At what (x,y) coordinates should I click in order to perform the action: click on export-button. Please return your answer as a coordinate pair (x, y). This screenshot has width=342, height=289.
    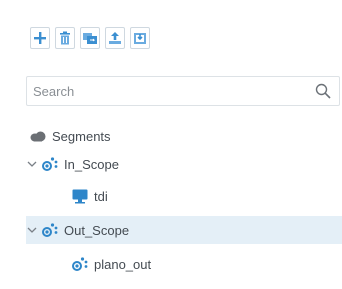
    Looking at the image, I should click on (115, 38).